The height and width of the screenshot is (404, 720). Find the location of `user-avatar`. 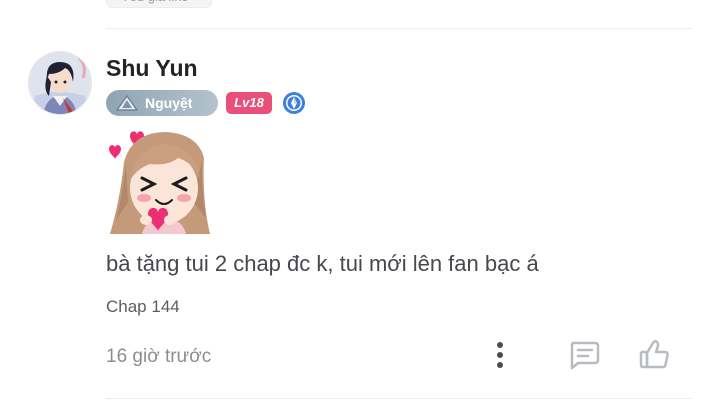

user-avatar is located at coordinates (60, 83).